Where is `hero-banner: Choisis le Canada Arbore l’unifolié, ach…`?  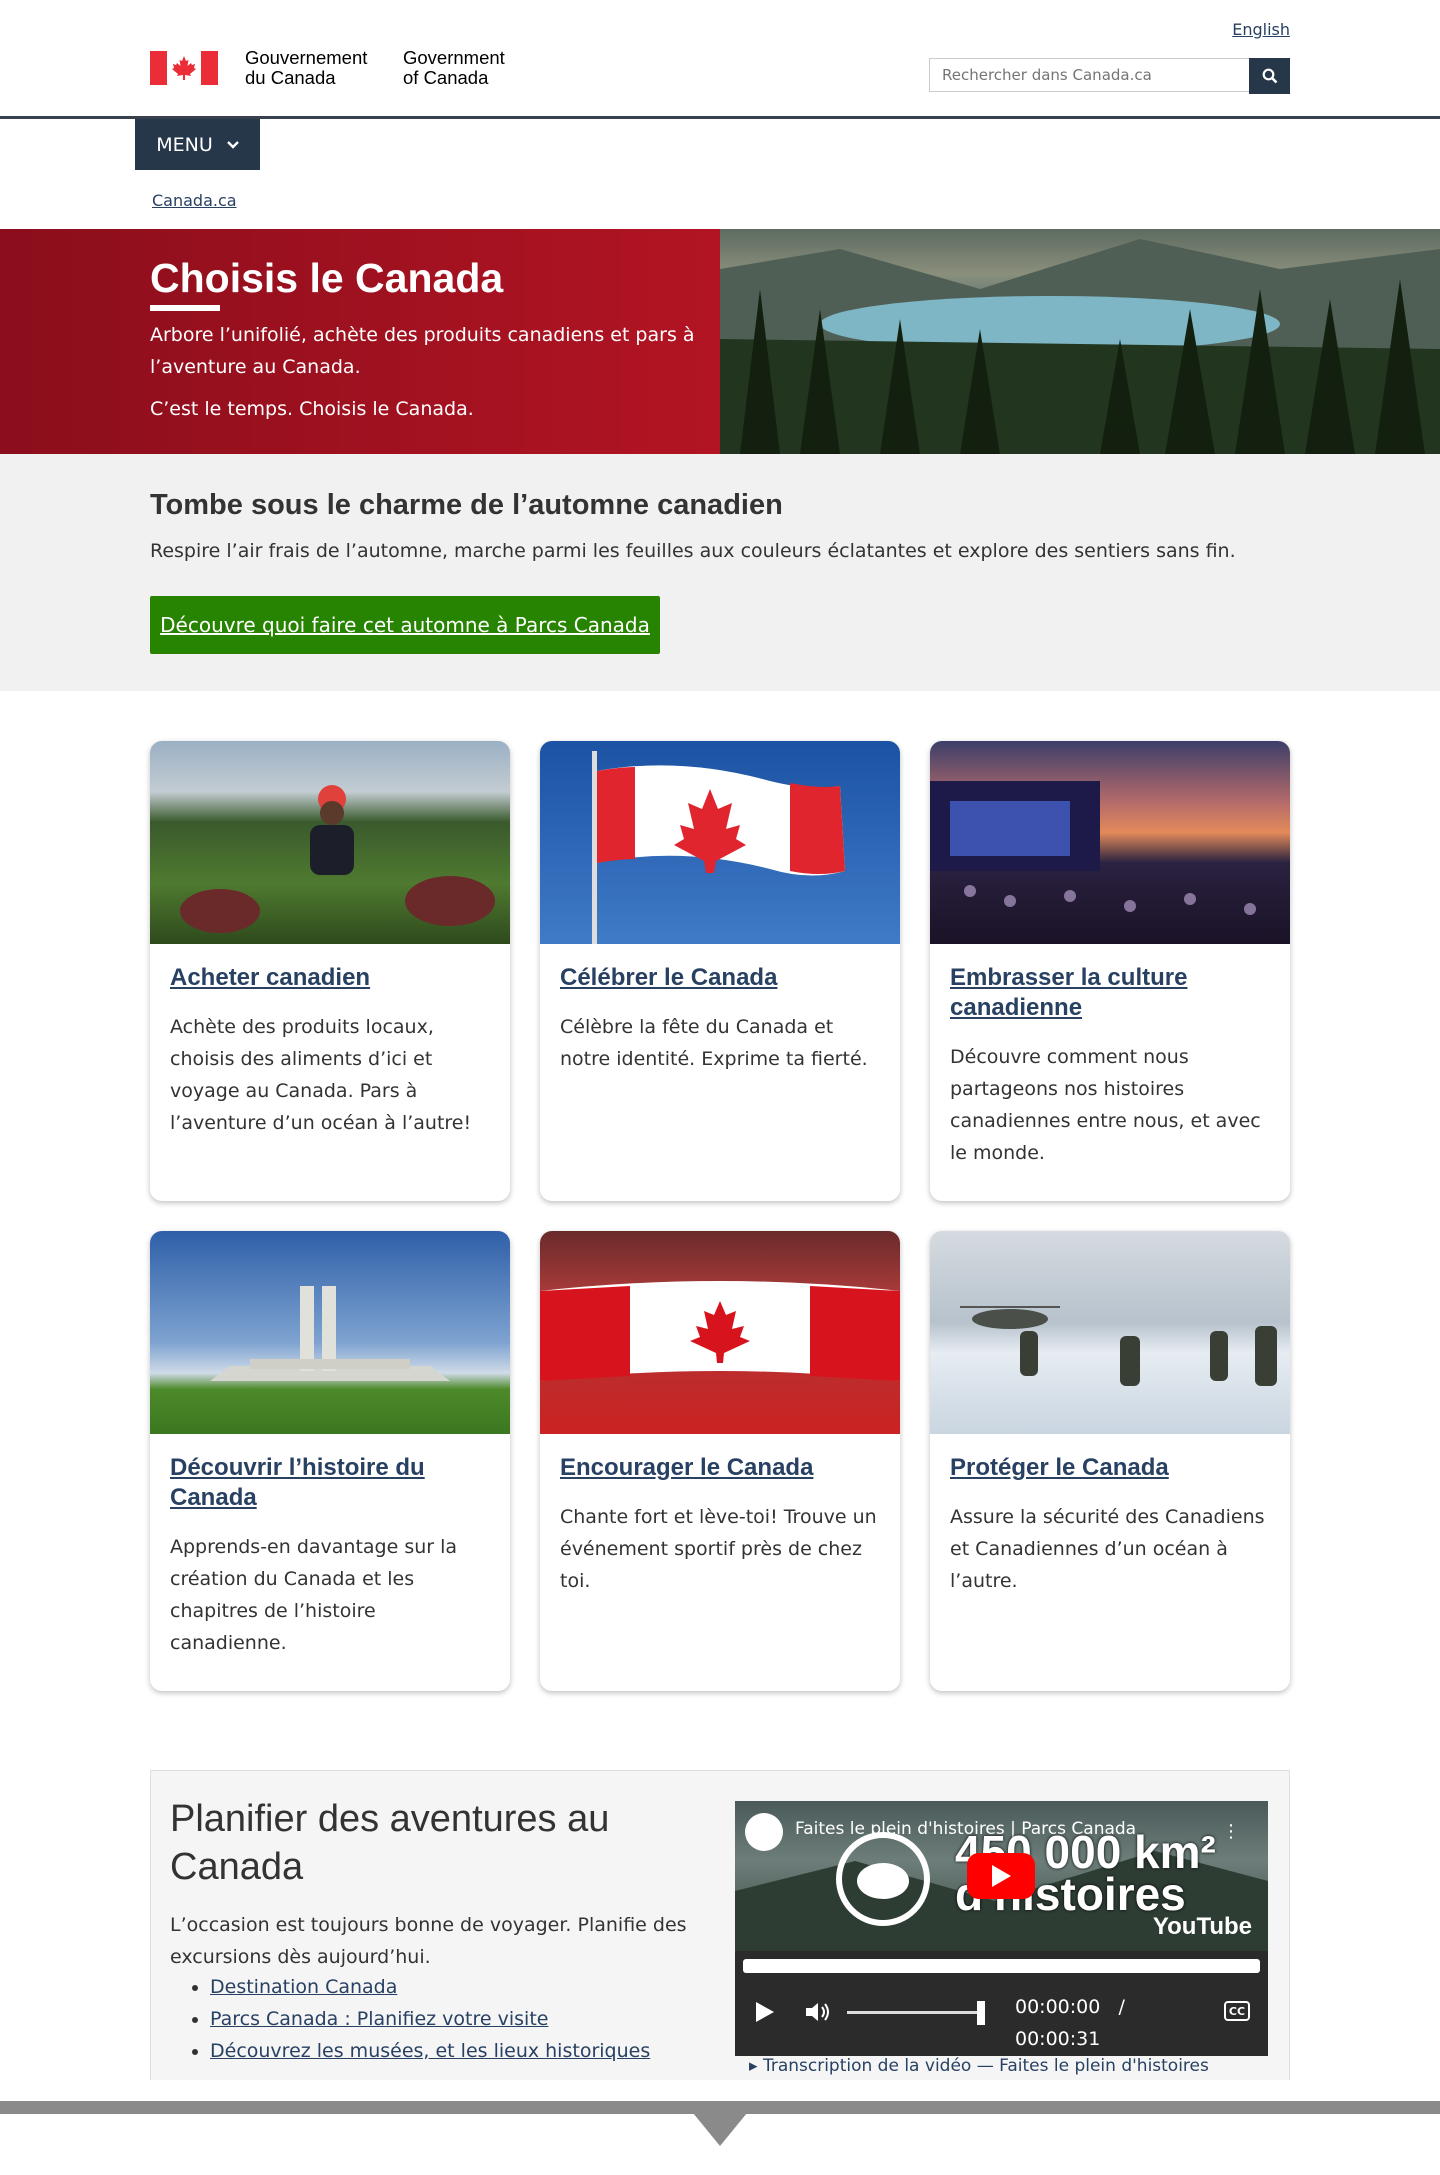 hero-banner: Choisis le Canada Arbore l’unifolié, ach… is located at coordinates (720, 341).